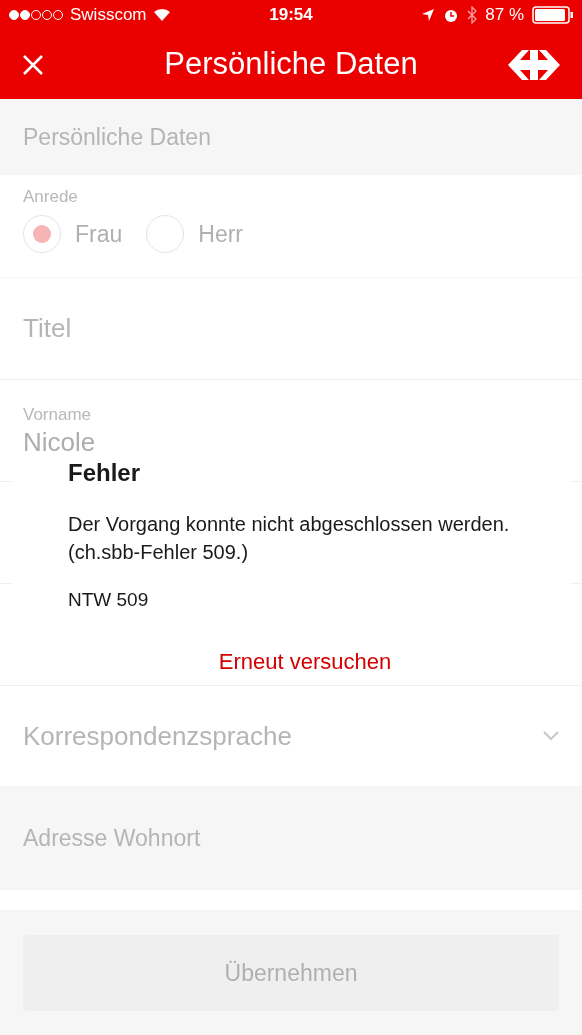 Image resolution: width=582 pixels, height=1035 pixels. Describe the element at coordinates (553, 15) in the screenshot. I see `battery-icon` at that location.